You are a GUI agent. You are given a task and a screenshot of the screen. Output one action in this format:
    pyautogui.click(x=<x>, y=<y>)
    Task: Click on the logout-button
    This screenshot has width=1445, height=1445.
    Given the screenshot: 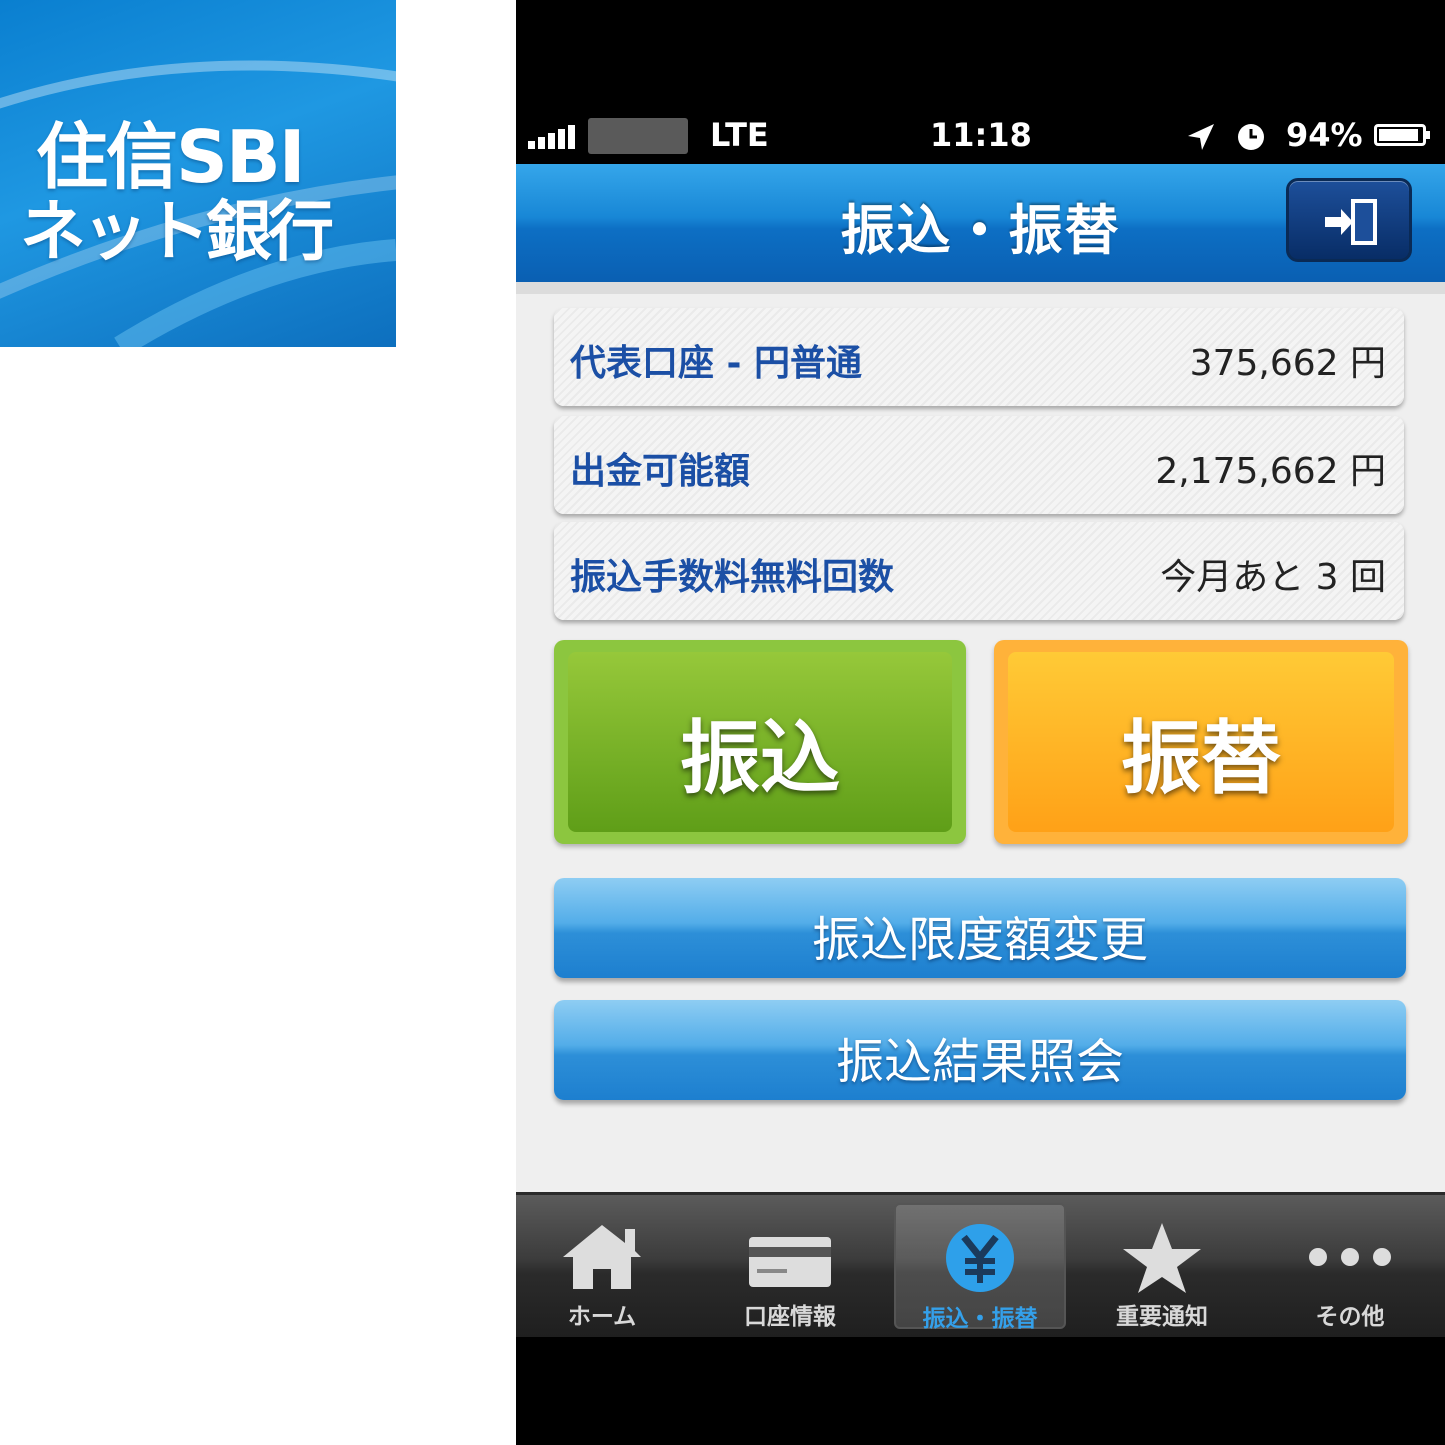 What is the action you would take?
    pyautogui.click(x=1349, y=220)
    